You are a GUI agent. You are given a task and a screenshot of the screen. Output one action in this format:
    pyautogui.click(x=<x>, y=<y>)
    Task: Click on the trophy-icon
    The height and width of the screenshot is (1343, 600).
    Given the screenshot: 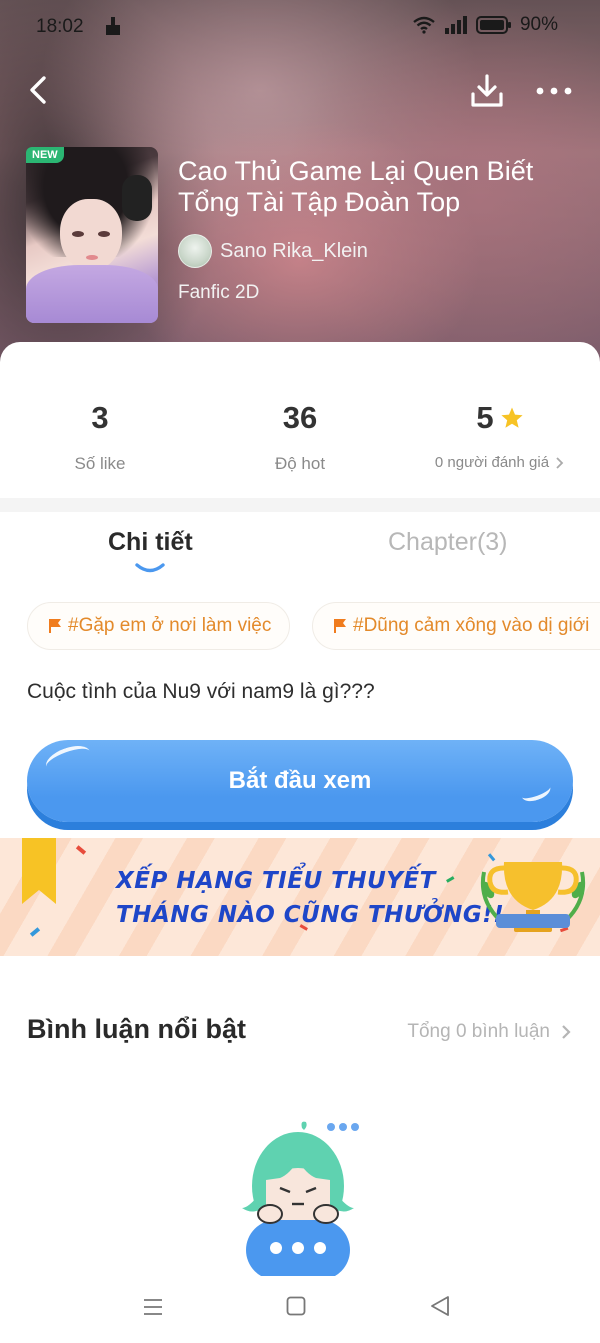 What is the action you would take?
    pyautogui.click(x=533, y=897)
    